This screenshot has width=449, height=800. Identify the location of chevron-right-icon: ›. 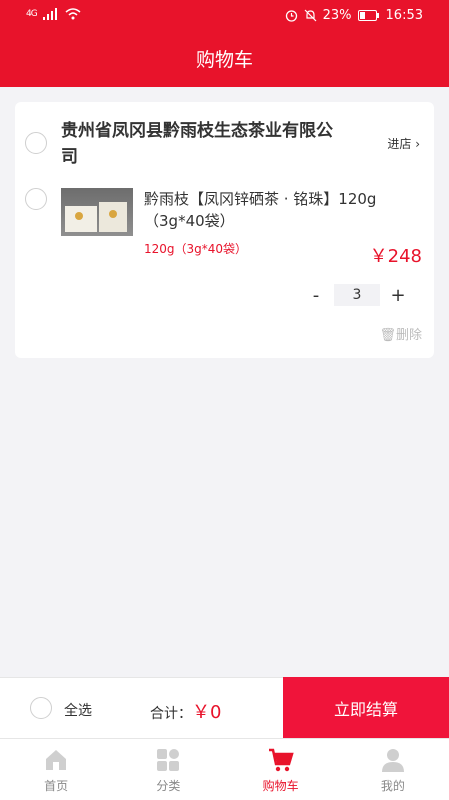
(417, 144).